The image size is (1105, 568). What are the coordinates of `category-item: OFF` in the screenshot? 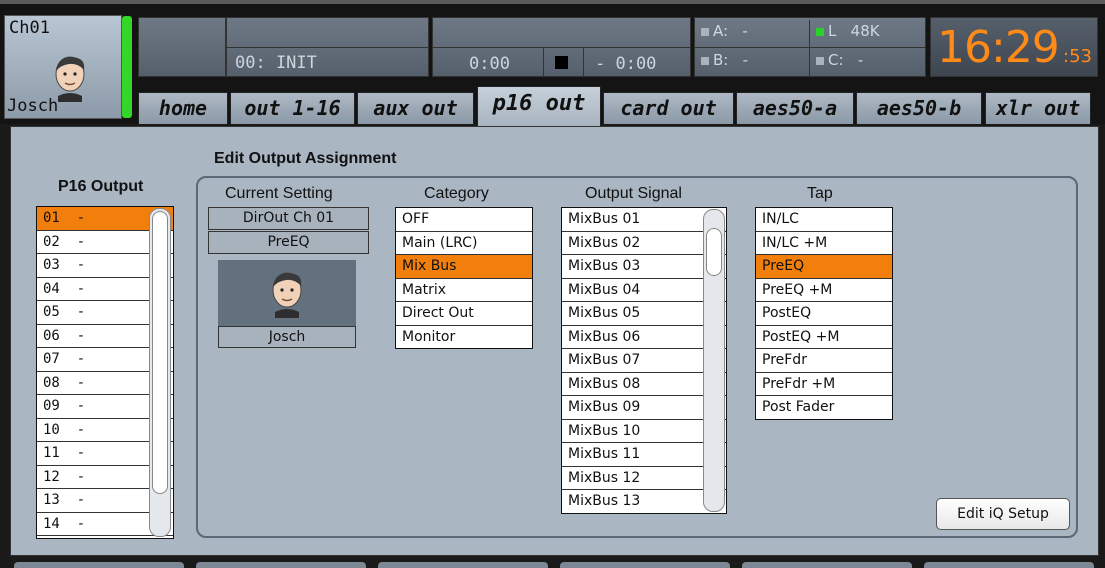 It's located at (464, 220).